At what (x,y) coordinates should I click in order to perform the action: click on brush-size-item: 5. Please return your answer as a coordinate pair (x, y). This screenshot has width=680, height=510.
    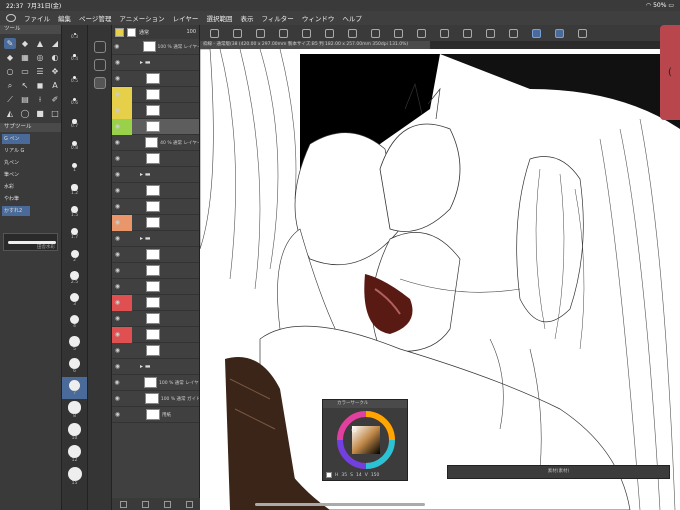
    Looking at the image, I should click on (74, 344).